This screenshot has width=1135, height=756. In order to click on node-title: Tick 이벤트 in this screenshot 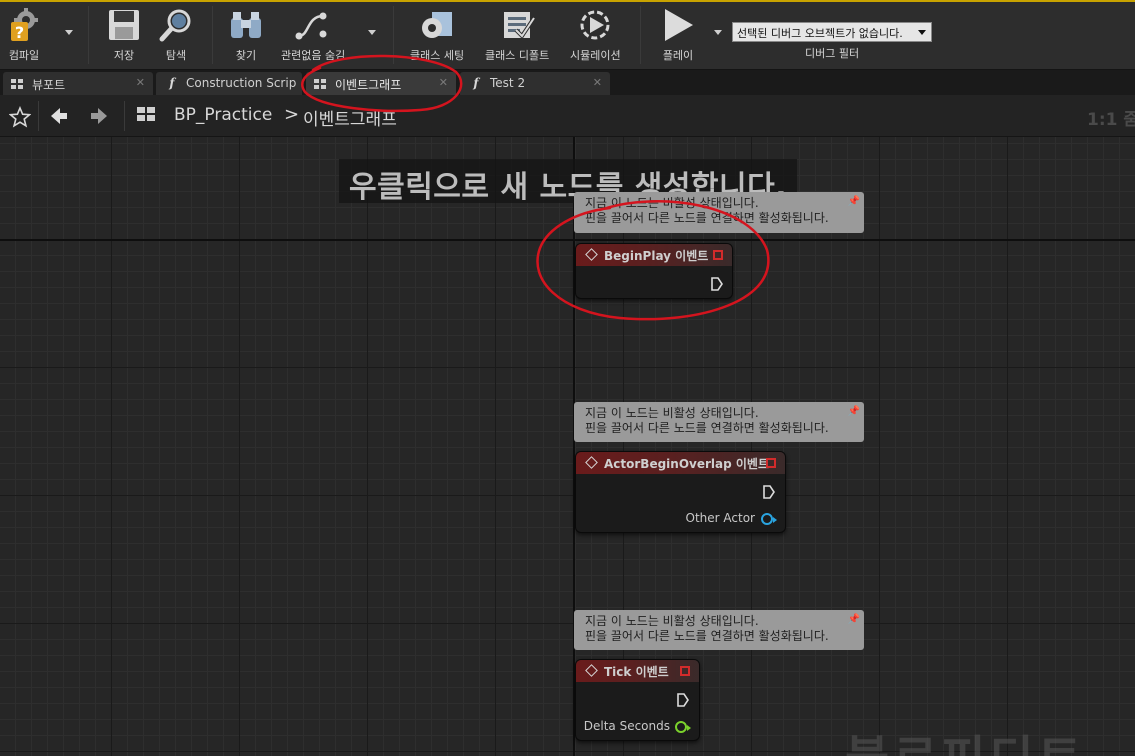, I will do `click(636, 672)`.